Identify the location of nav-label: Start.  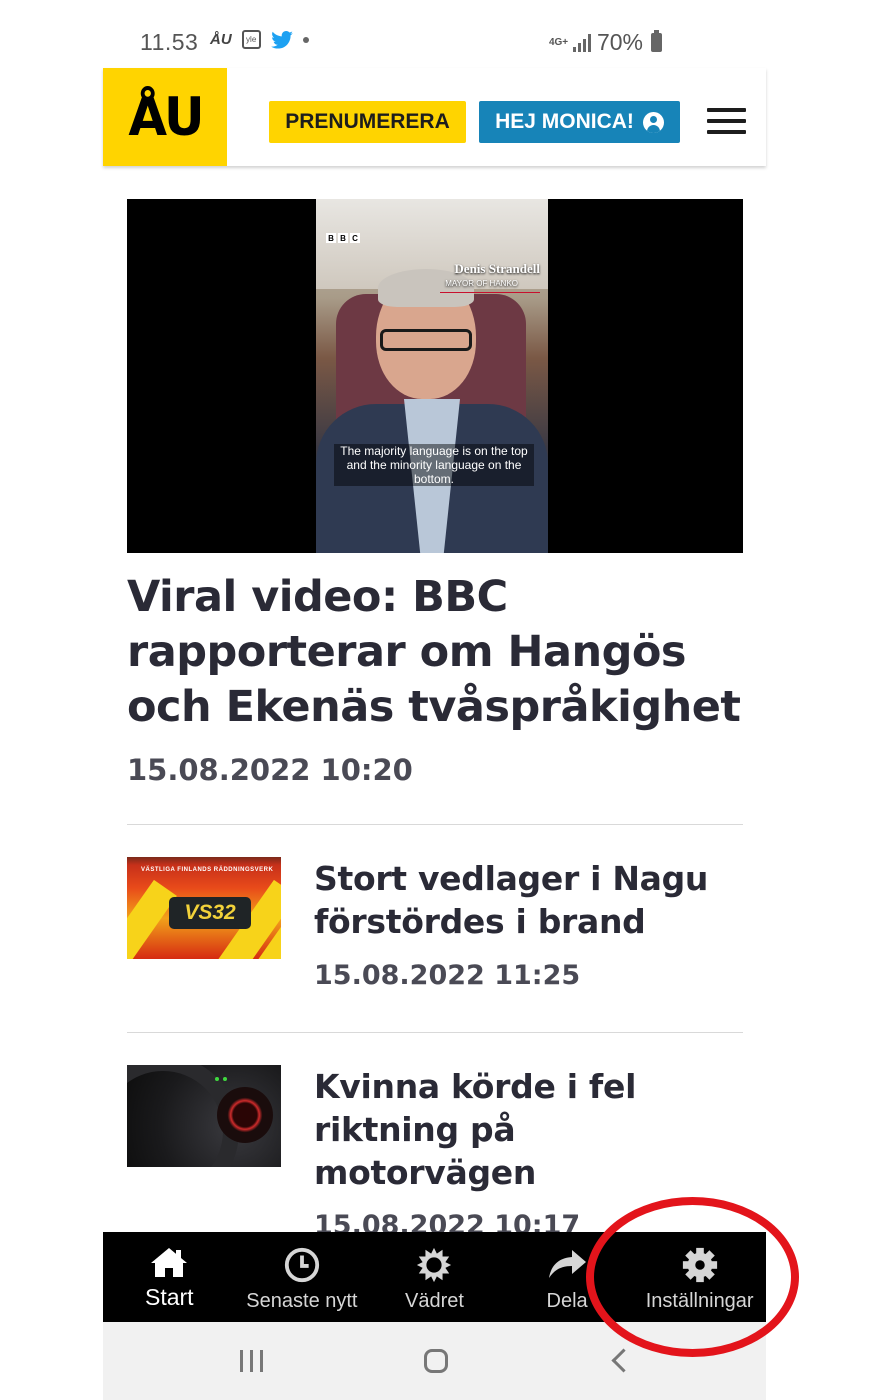
(169, 1297).